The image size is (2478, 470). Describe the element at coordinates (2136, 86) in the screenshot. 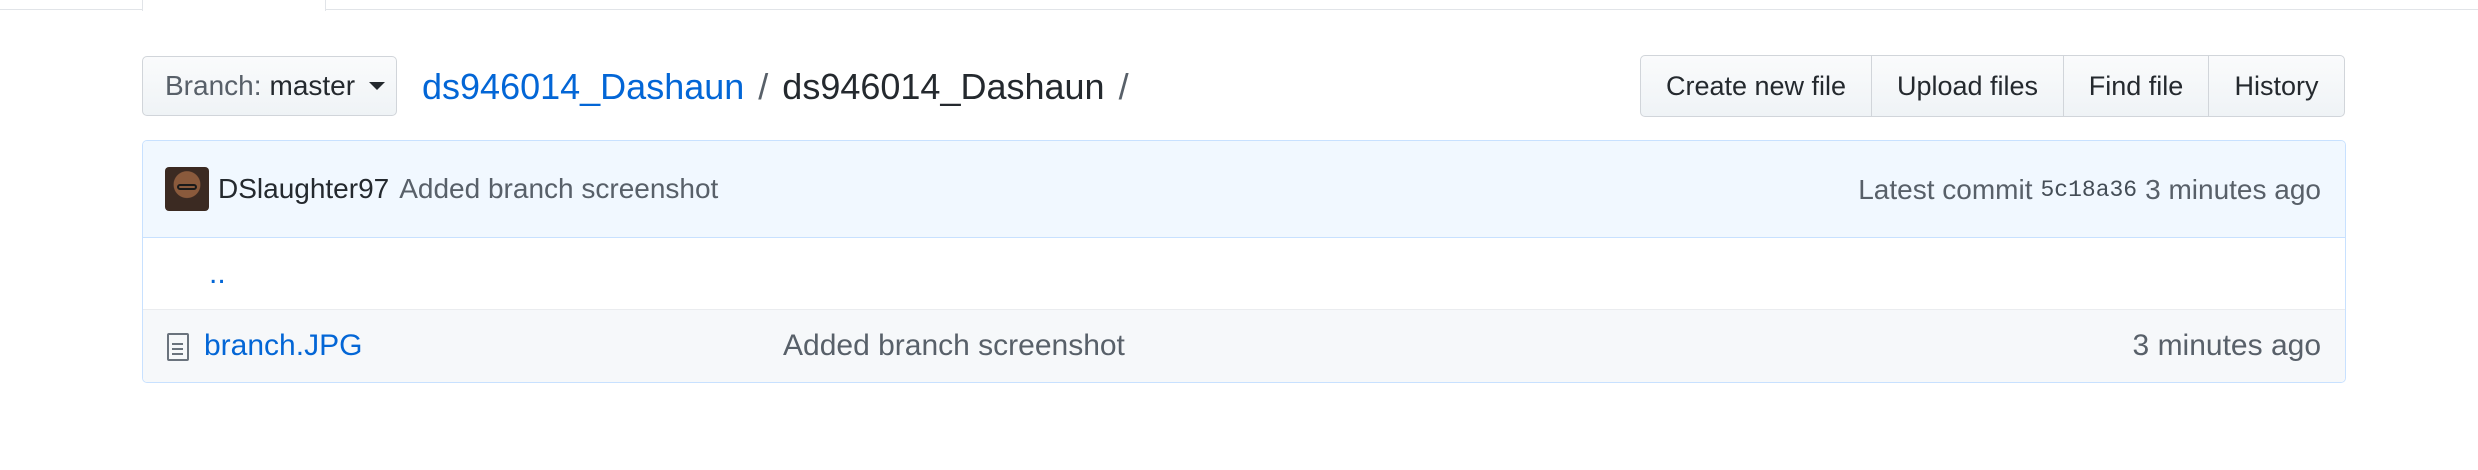

I see `find-file-button: Find file` at that location.